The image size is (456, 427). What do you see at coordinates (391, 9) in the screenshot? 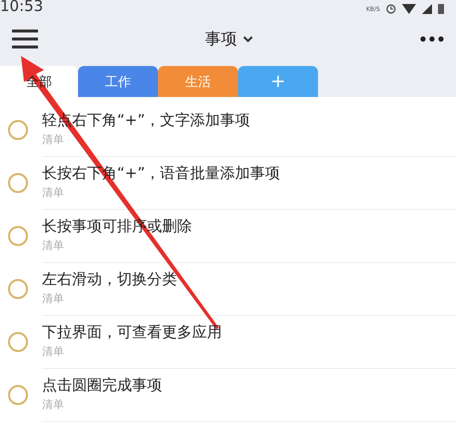
I see `clock-icon` at bounding box center [391, 9].